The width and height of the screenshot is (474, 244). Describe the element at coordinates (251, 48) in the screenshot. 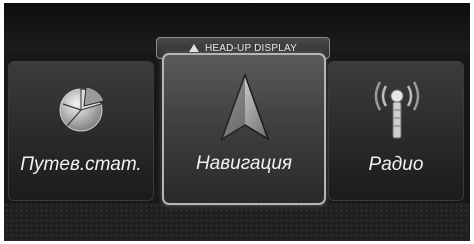

I see `head-up-display-label: HEAD-UP DISPLAY` at that location.